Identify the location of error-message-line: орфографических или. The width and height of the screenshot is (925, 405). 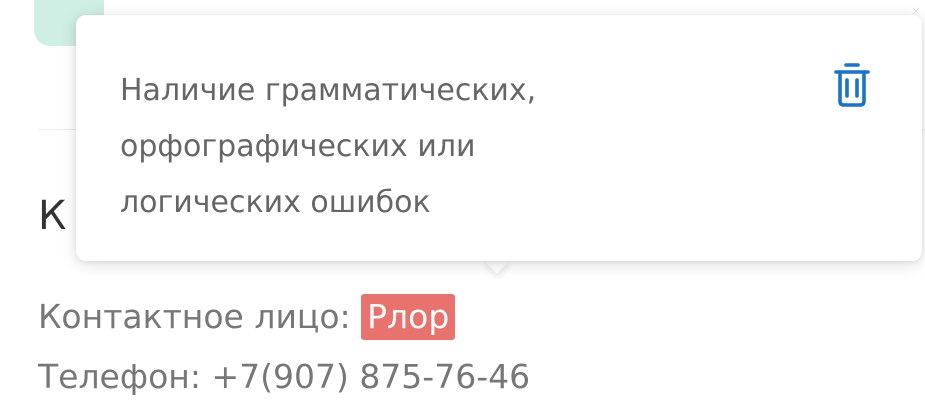
(298, 146).